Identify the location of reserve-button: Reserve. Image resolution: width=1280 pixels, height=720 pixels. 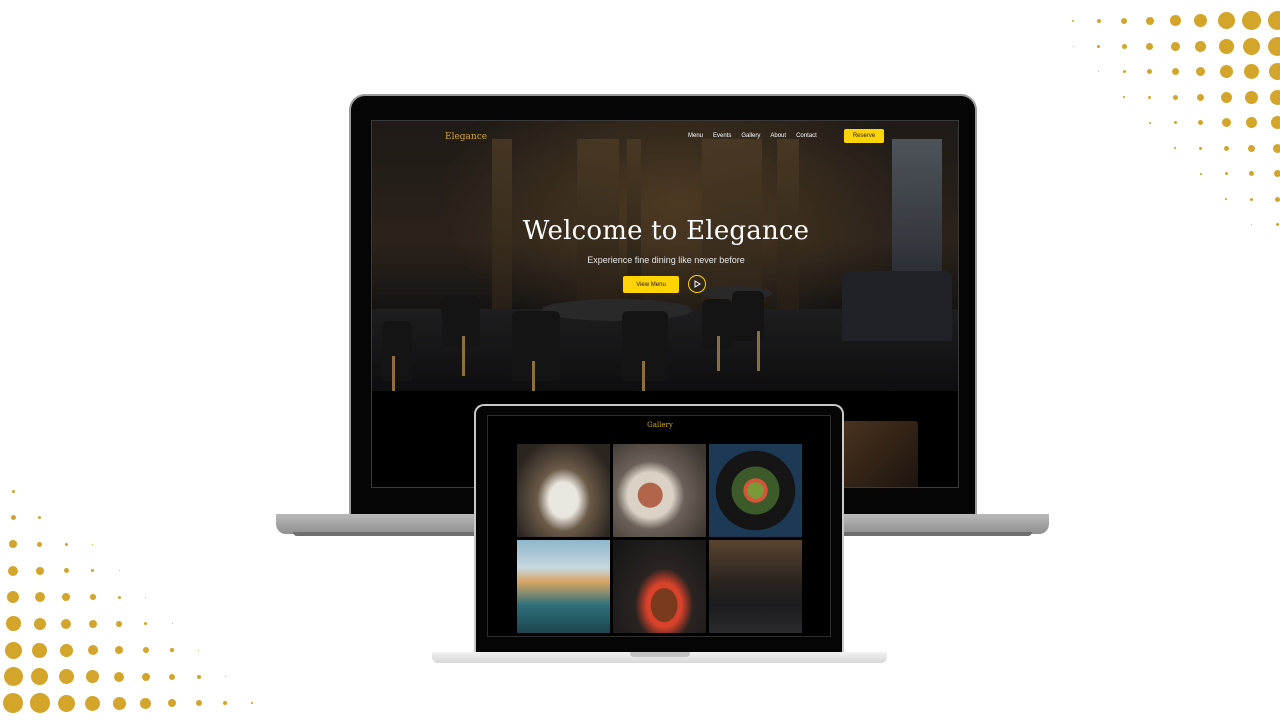
(864, 136).